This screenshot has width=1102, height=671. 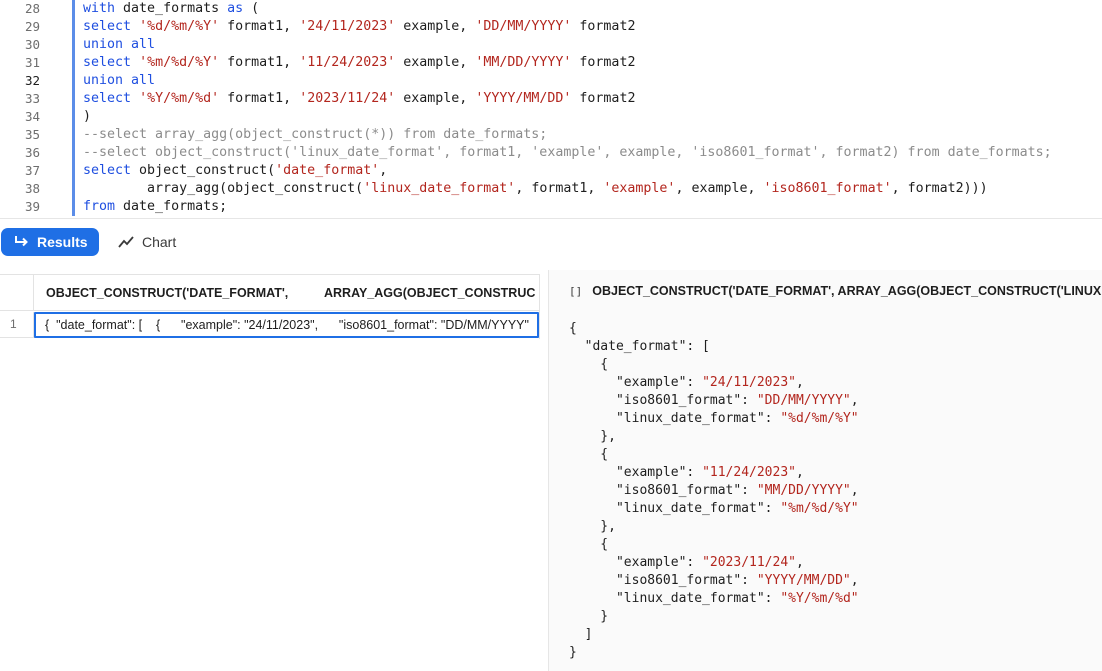 I want to click on grid-right-border, so click(x=539, y=306).